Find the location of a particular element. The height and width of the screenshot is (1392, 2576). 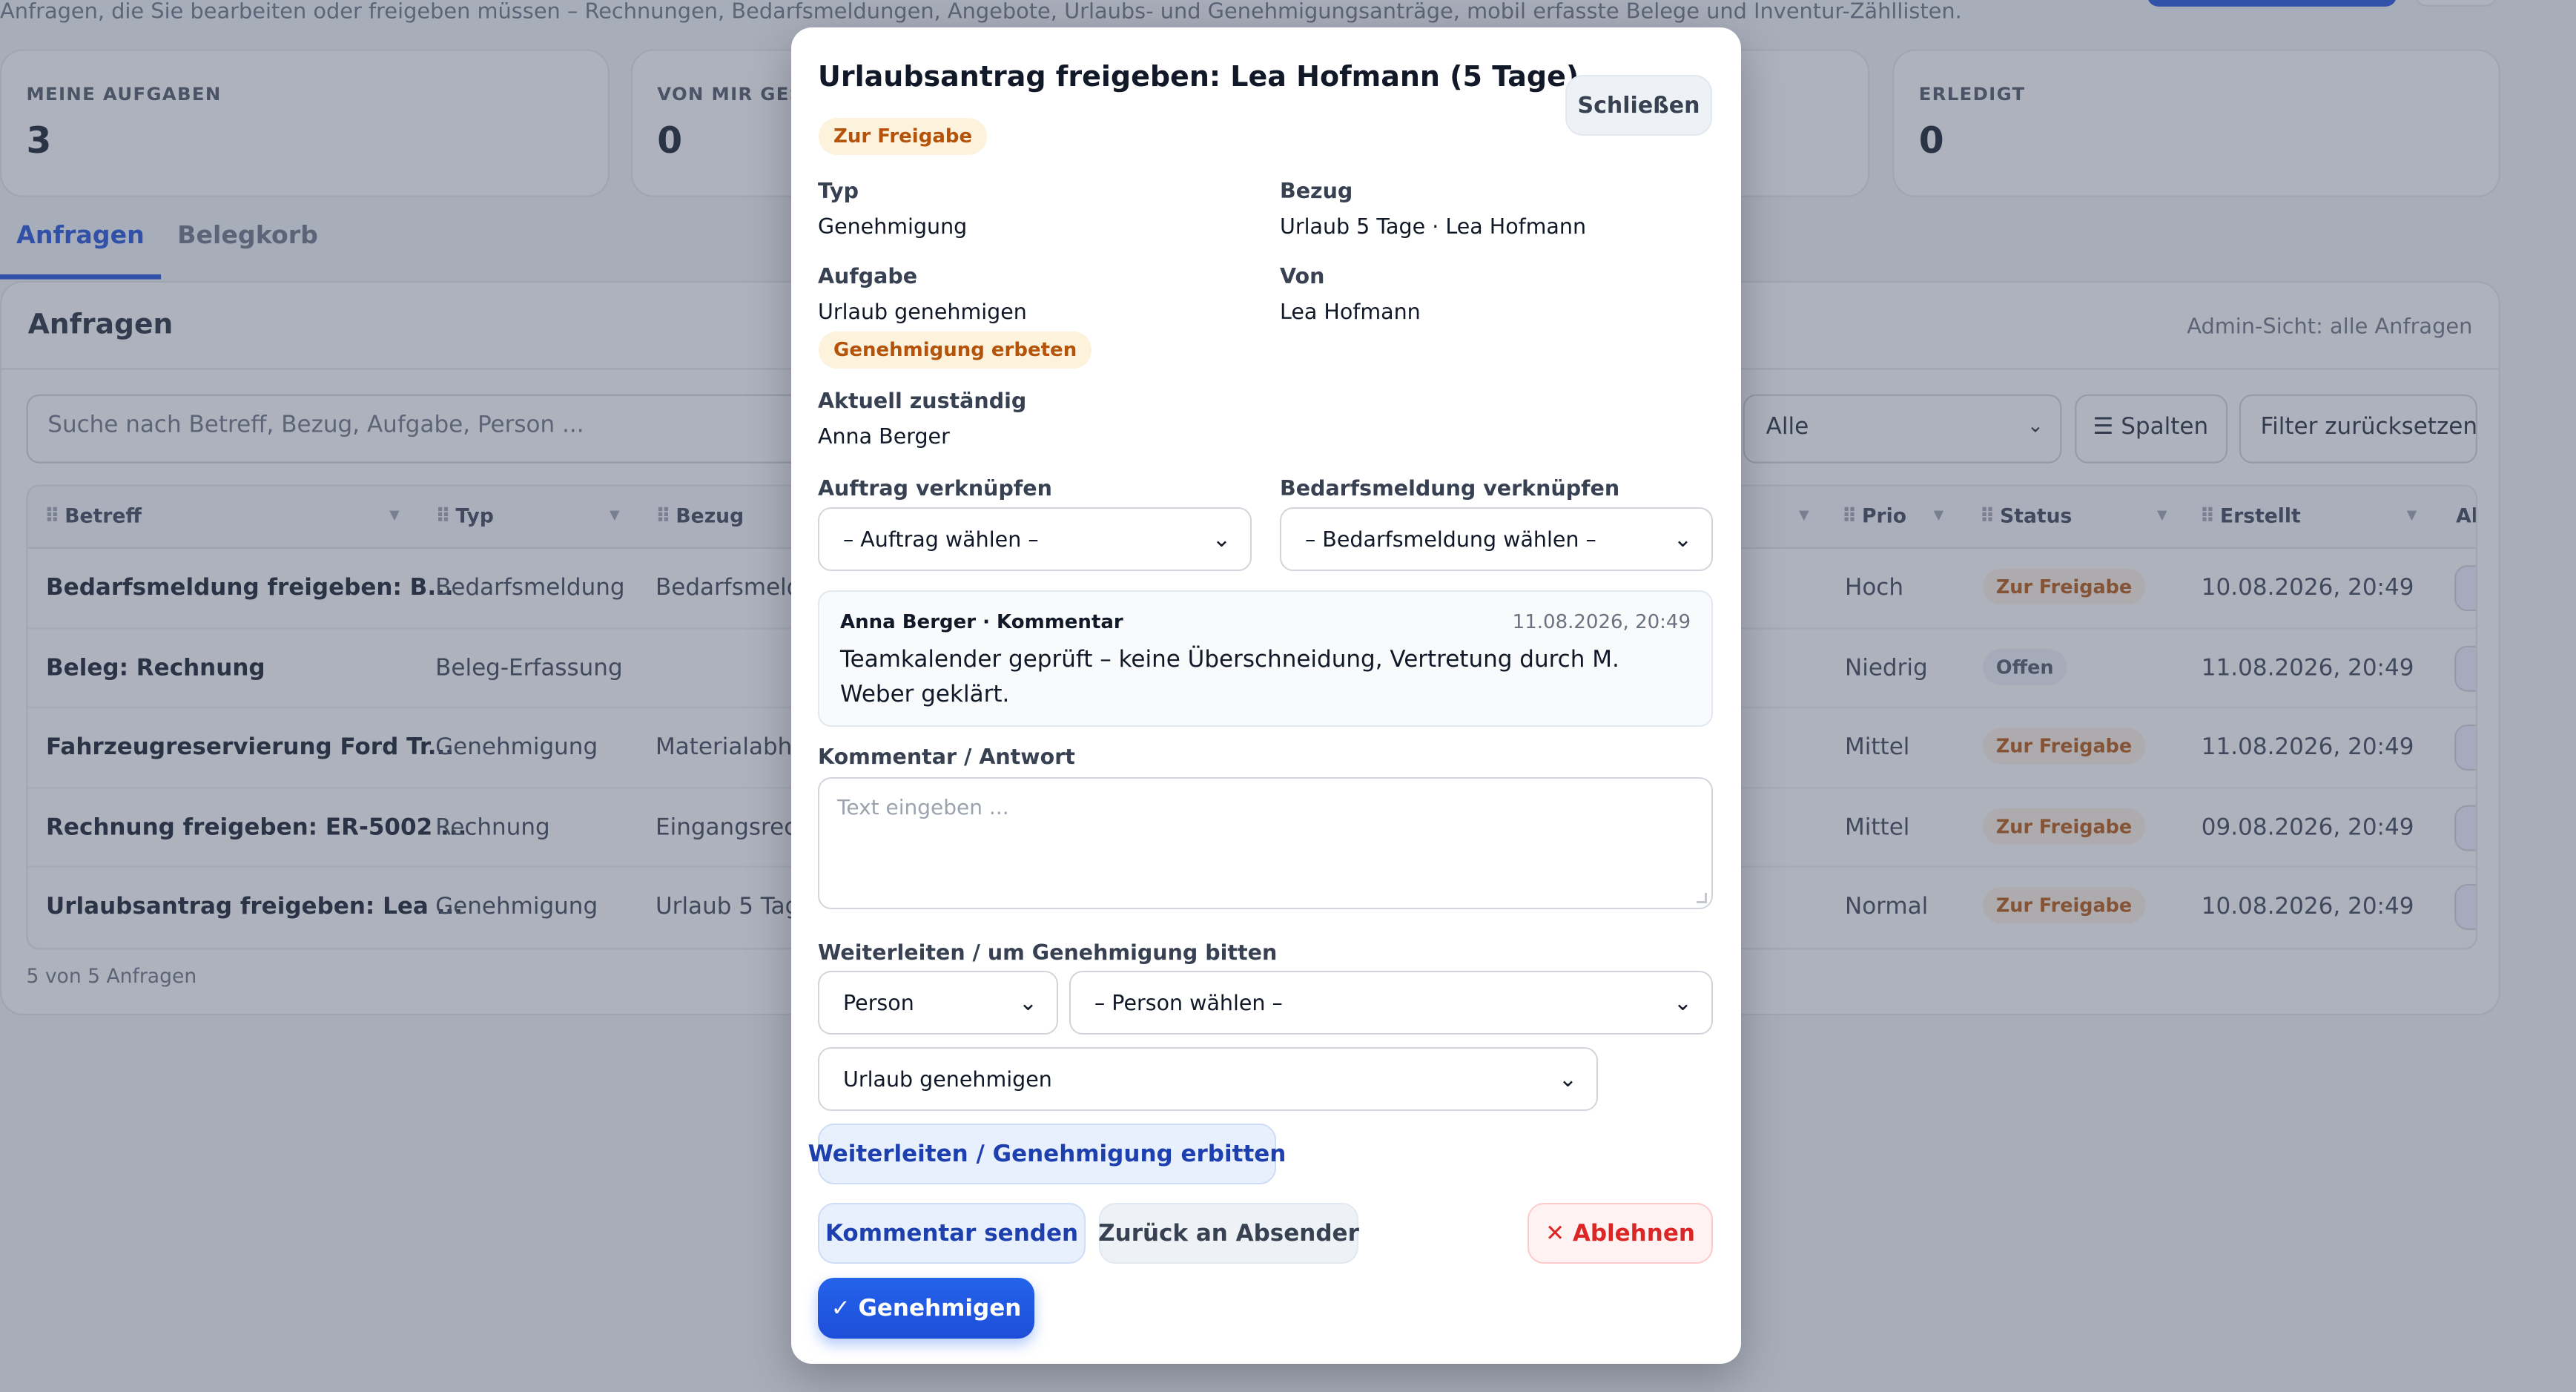

reply-label: Kommentar / Antwort is located at coordinates (946, 757).